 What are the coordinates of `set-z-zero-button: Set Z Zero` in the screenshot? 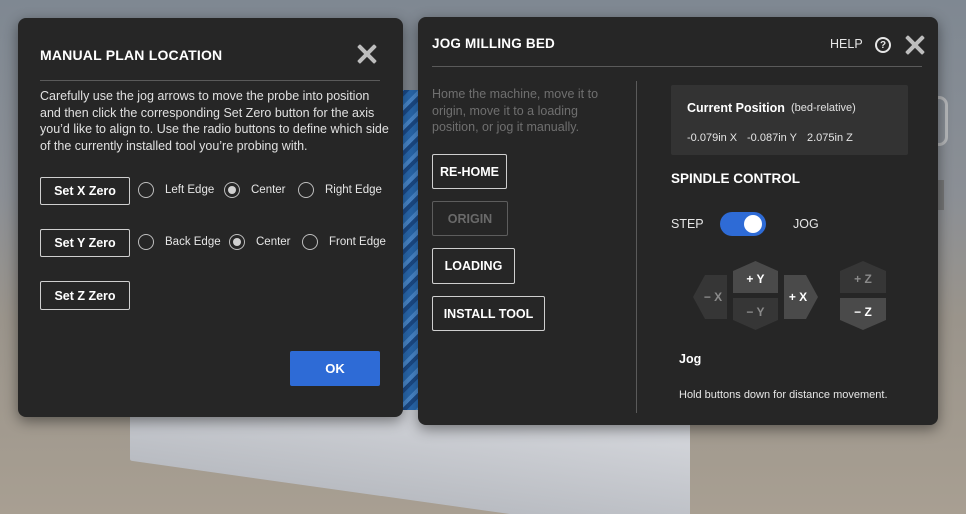 It's located at (85, 295).